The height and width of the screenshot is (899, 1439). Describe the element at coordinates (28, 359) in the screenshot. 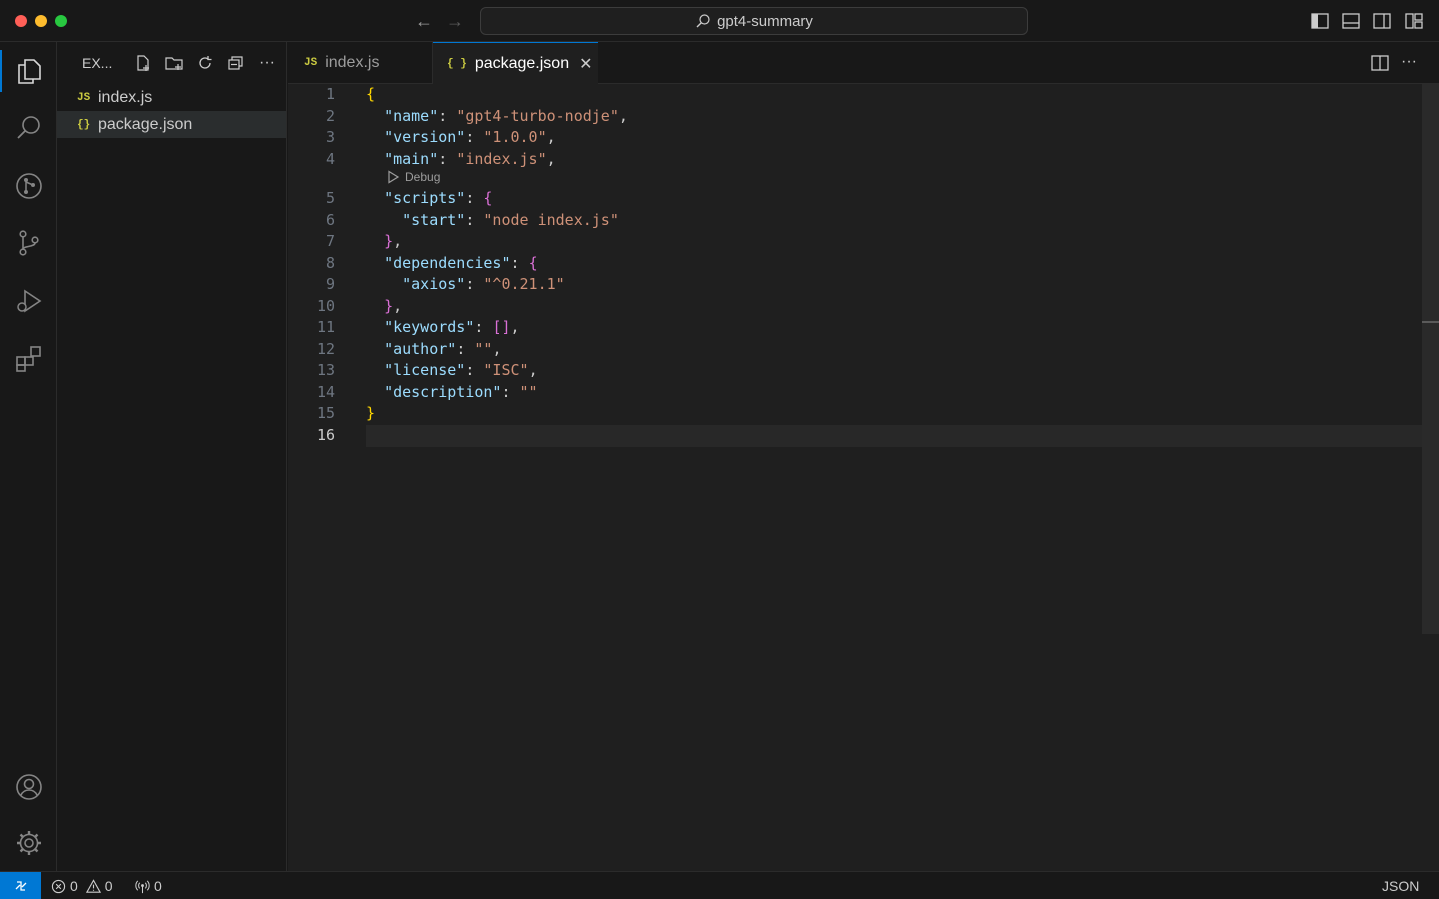

I see `extensions-icon` at that location.